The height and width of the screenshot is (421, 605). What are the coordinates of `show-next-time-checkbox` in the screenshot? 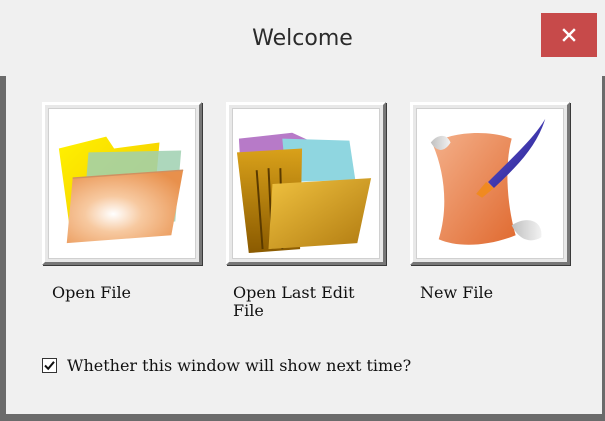 It's located at (49, 365).